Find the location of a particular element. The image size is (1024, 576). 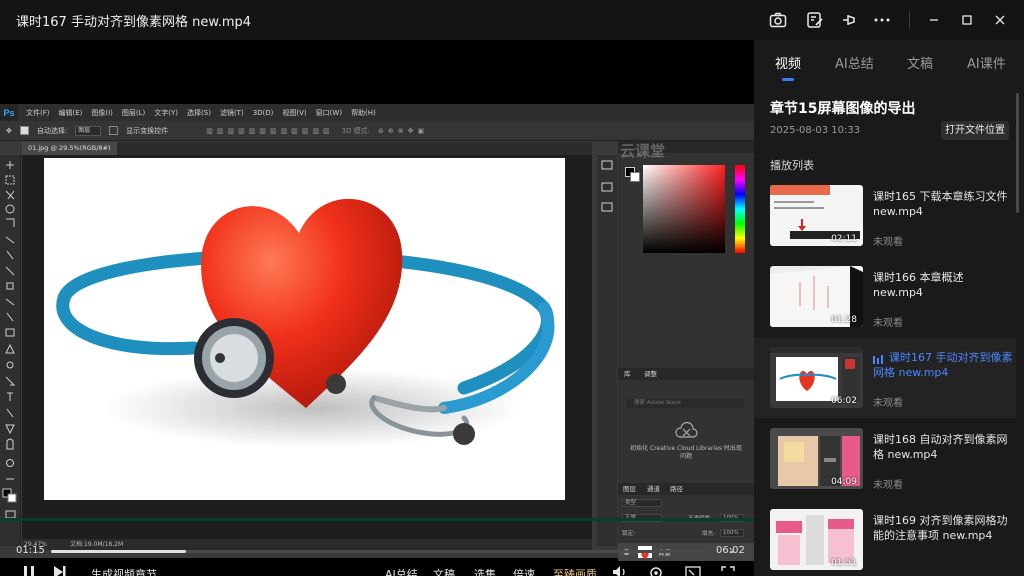

side-scrollbar is located at coordinates (1017, 153).